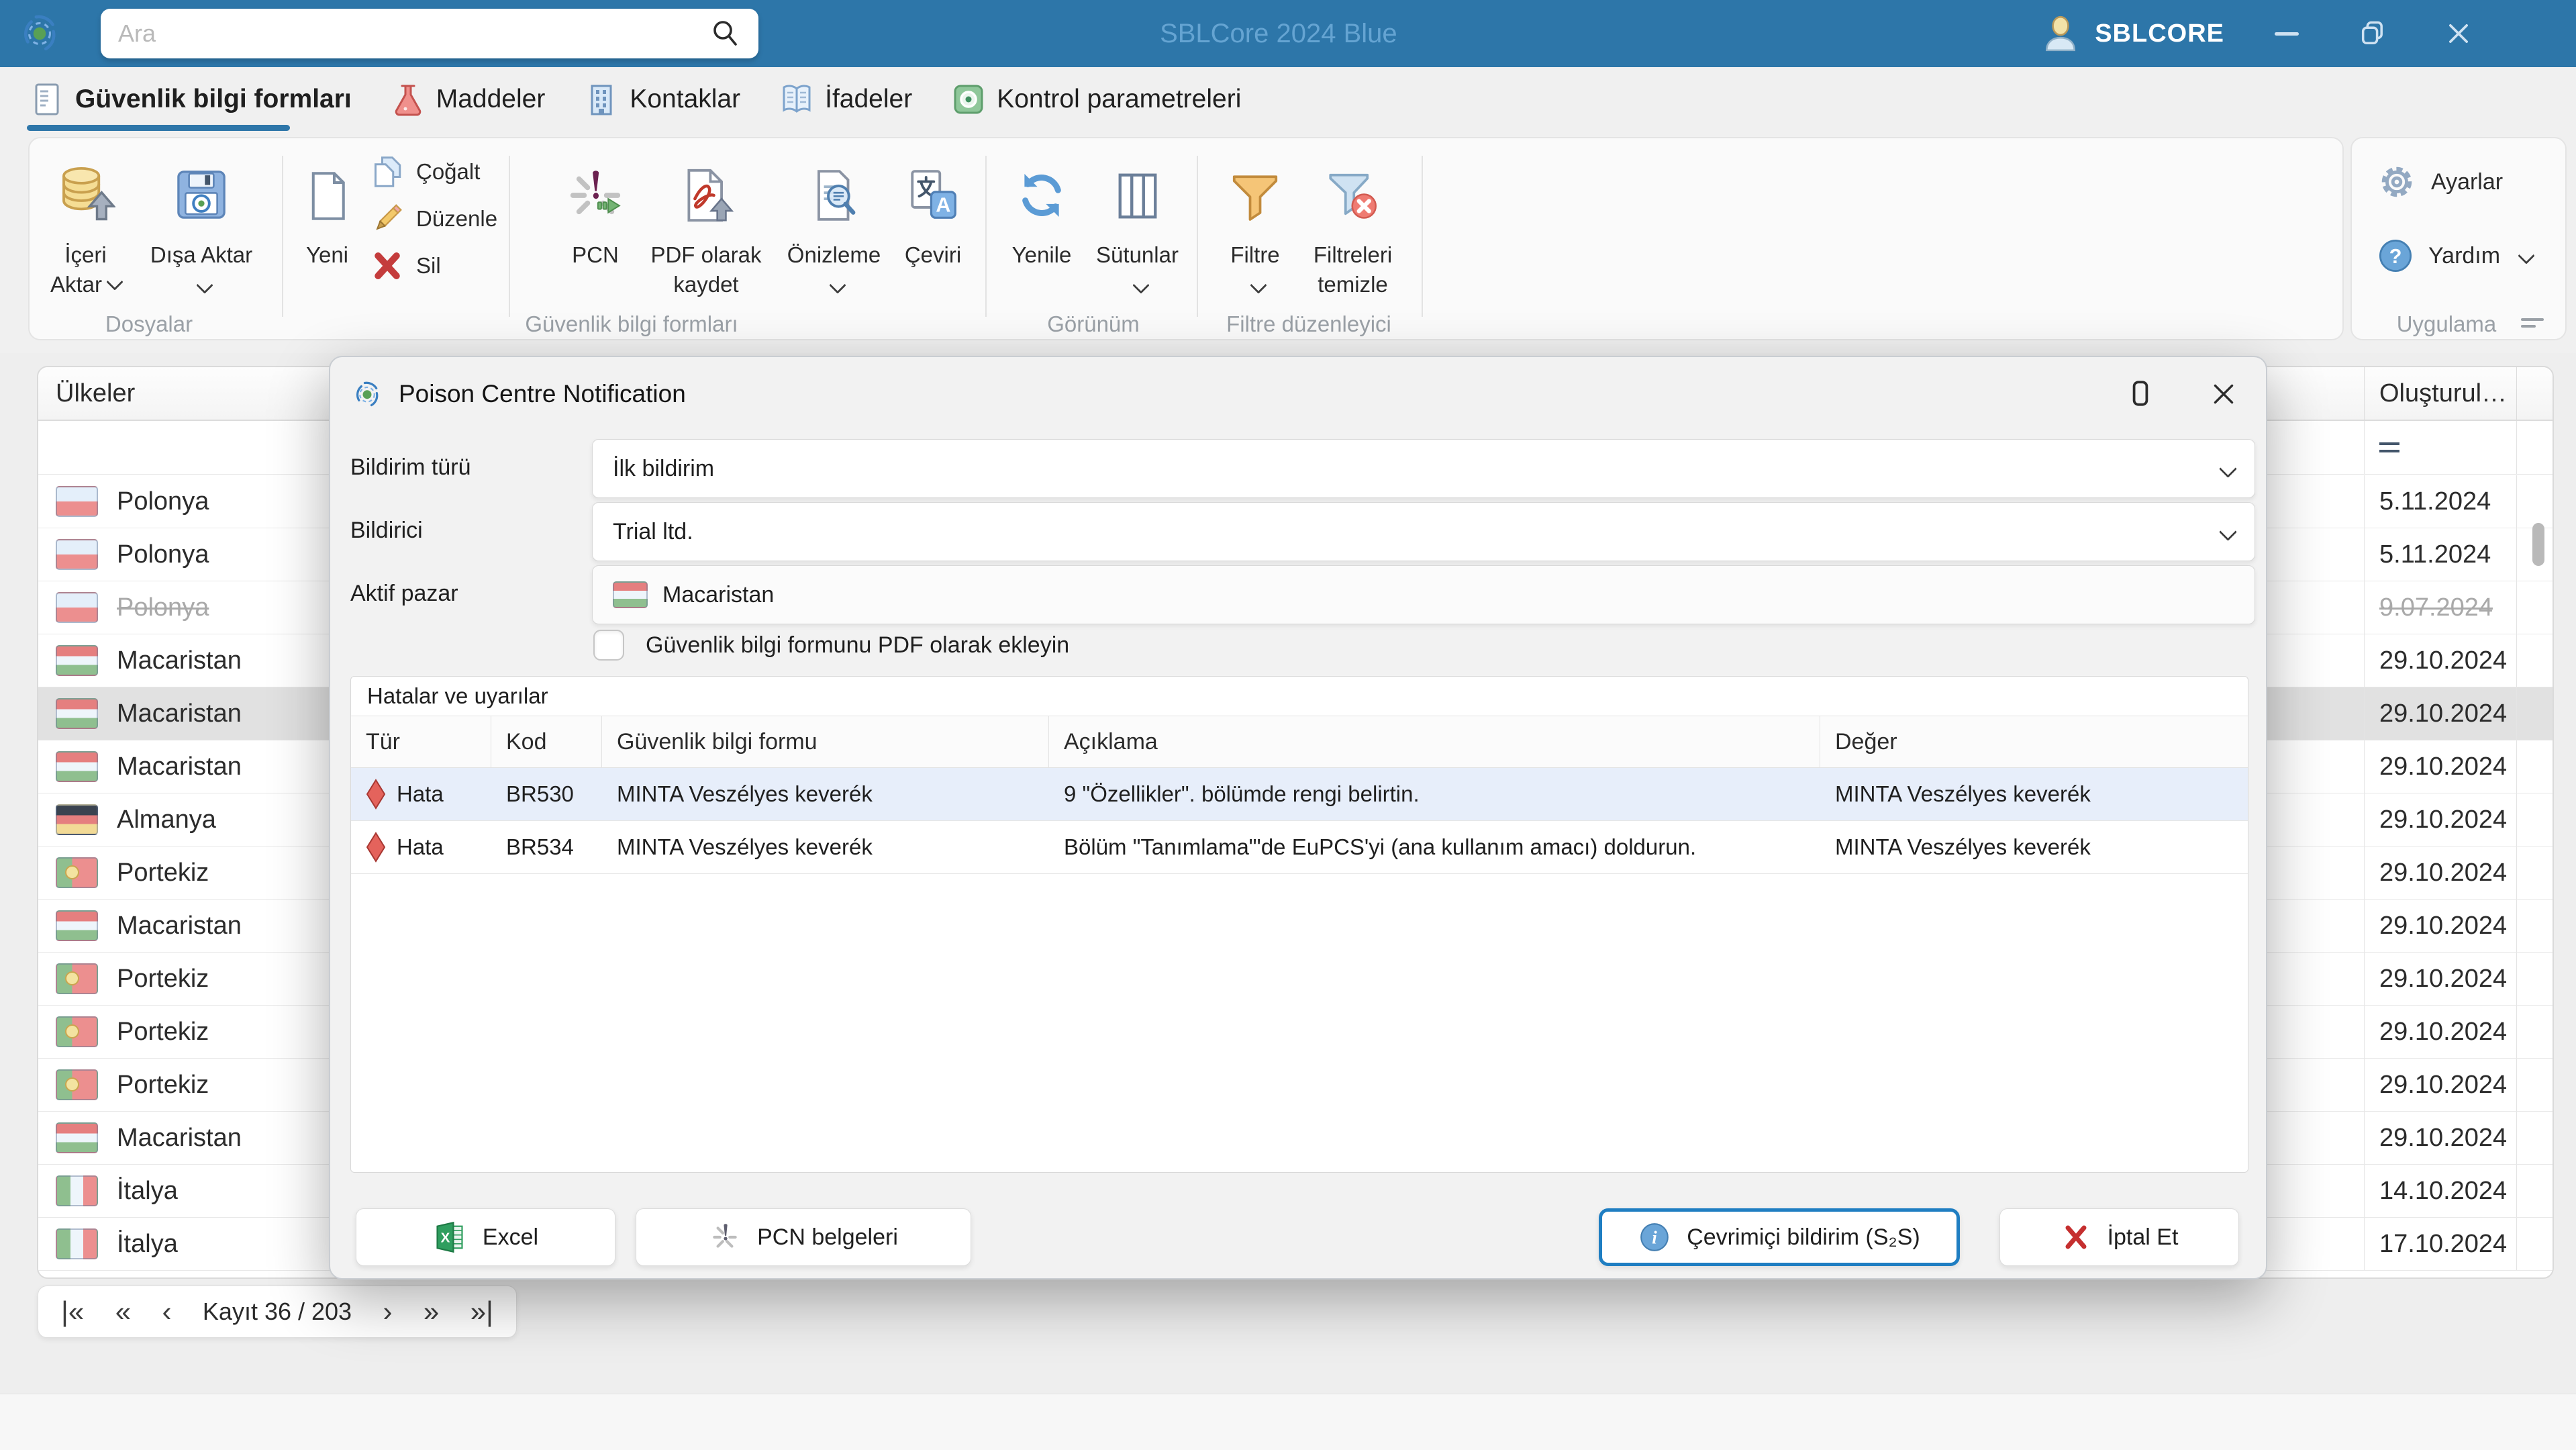 This screenshot has width=2576, height=1450. Describe the element at coordinates (2440, 447) in the screenshot. I see `date-filter-cell` at that location.